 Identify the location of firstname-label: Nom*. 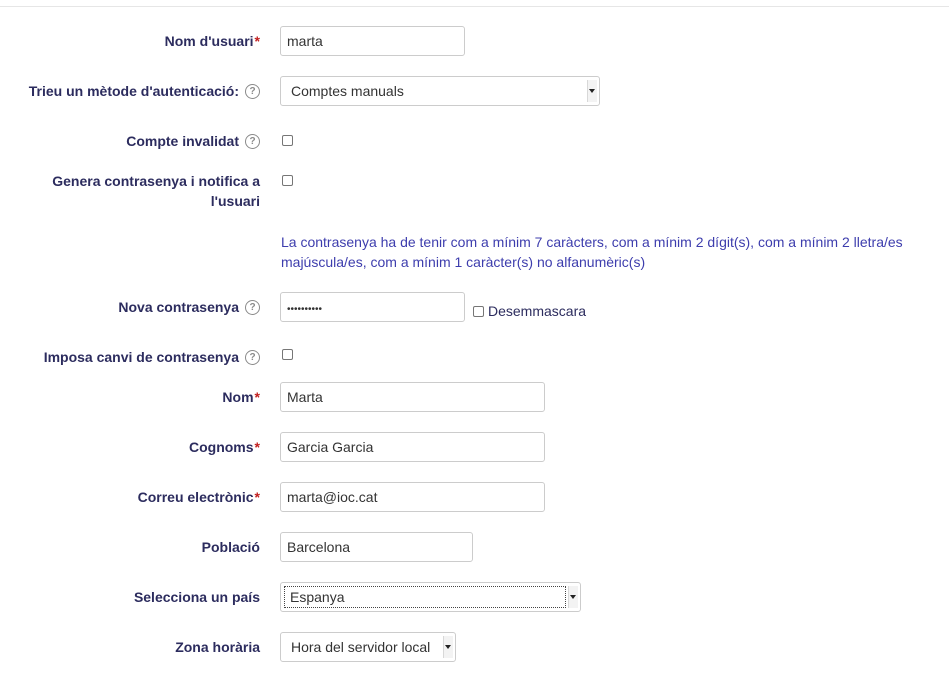
(241, 397).